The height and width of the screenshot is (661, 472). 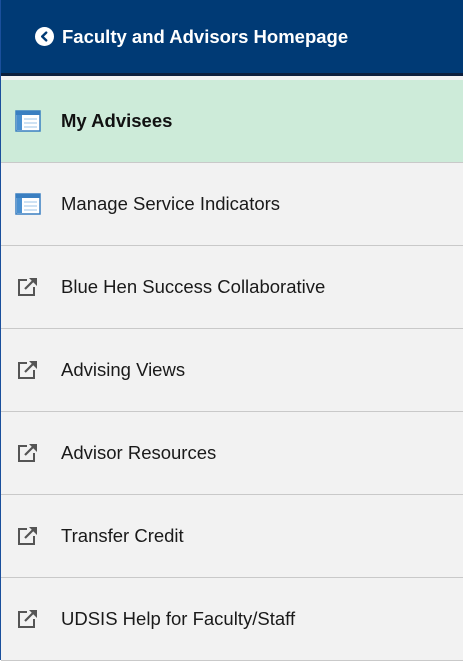 I want to click on nav-item-label: Manage Service Indicators, so click(x=171, y=203).